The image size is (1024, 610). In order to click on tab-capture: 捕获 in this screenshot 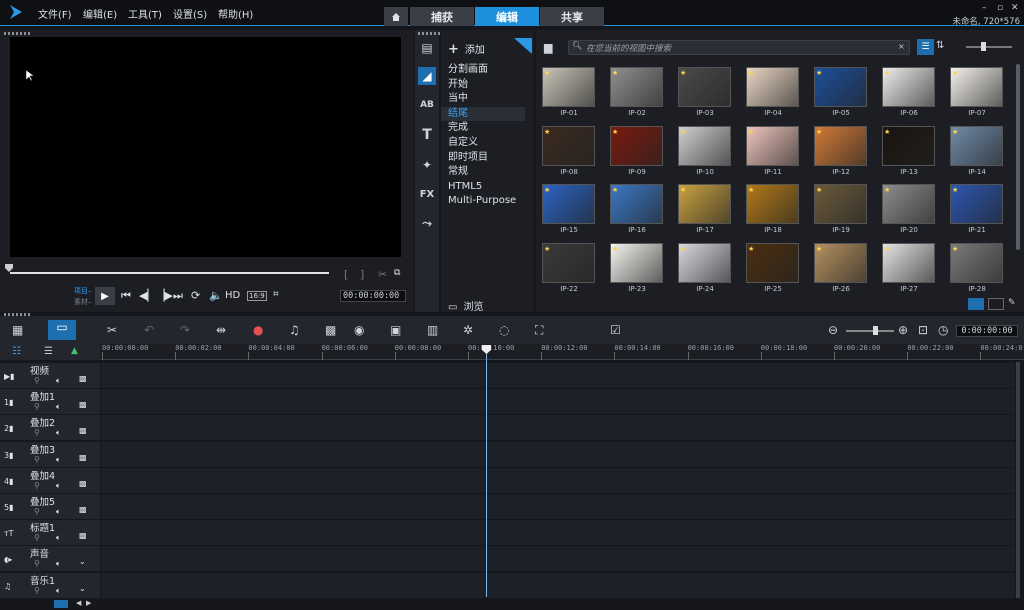, I will do `click(442, 16)`.